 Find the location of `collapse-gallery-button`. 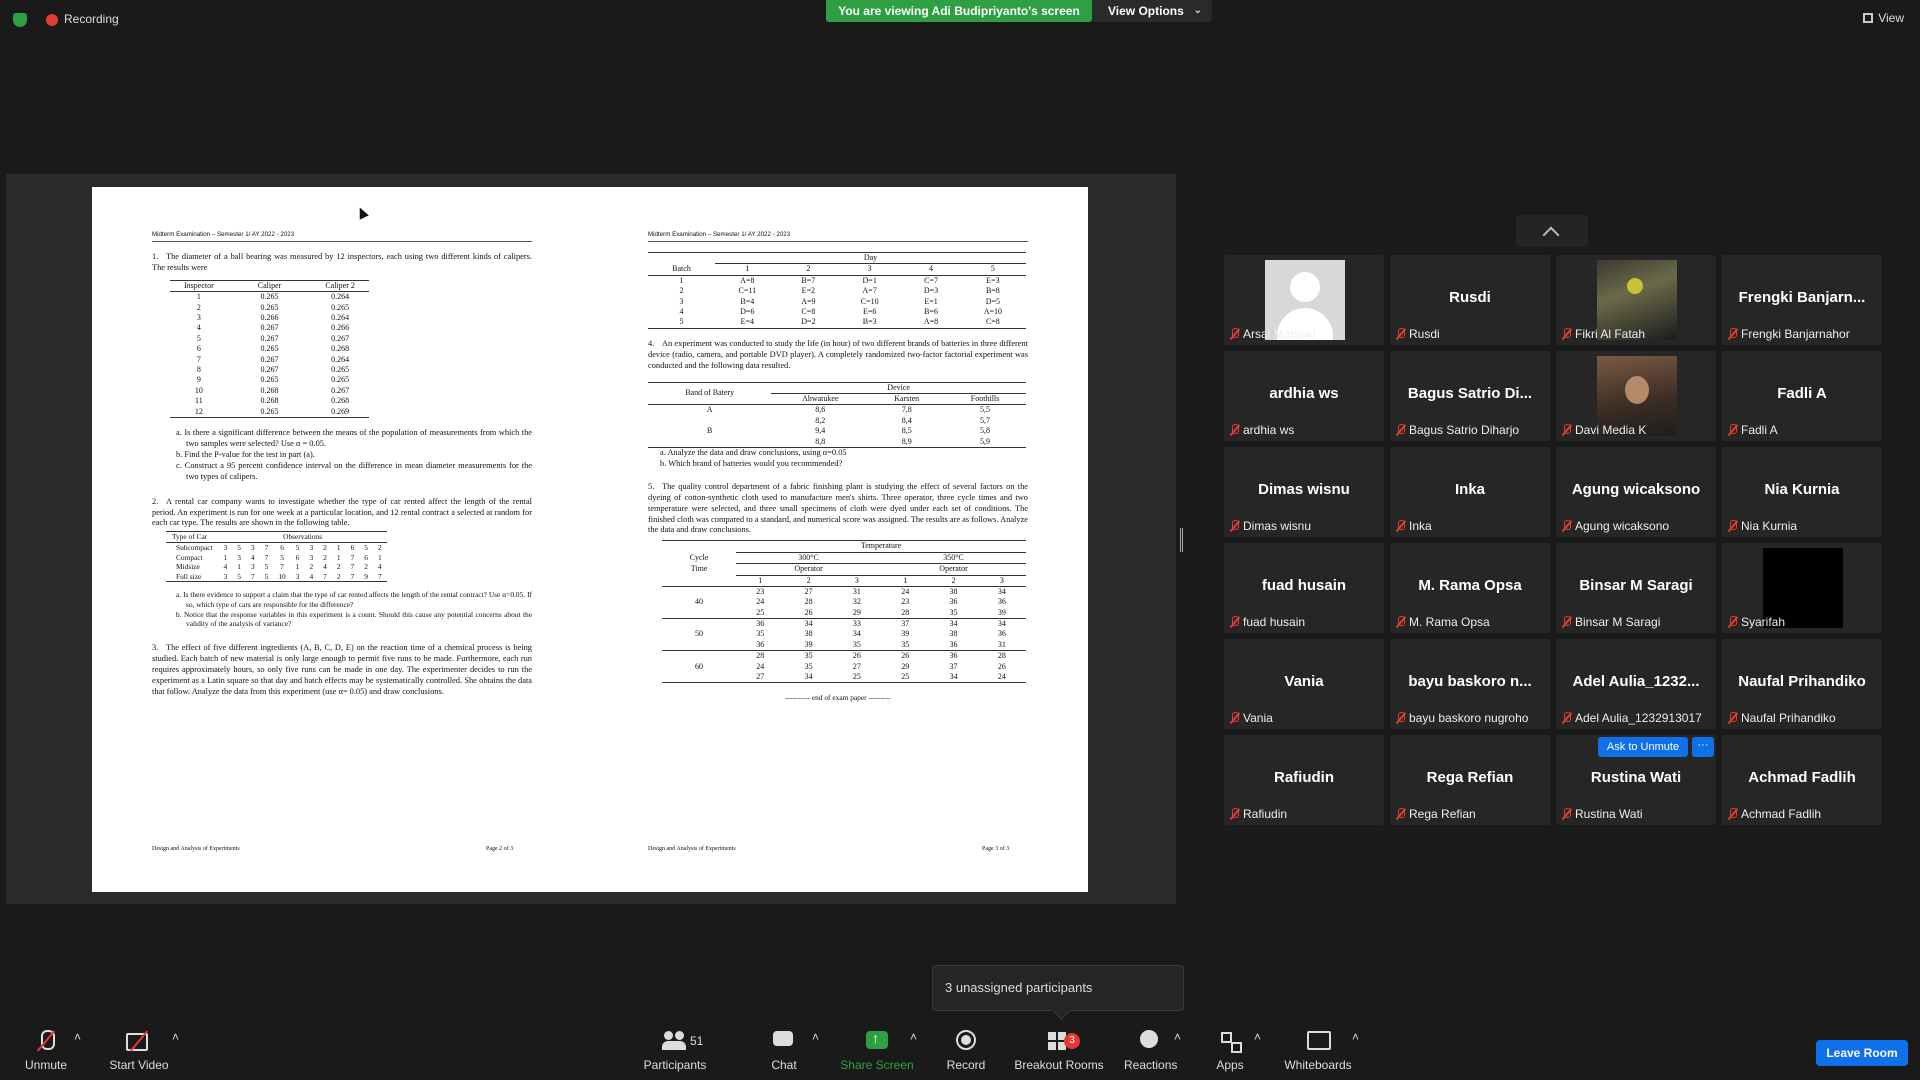

collapse-gallery-button is located at coordinates (1552, 231).